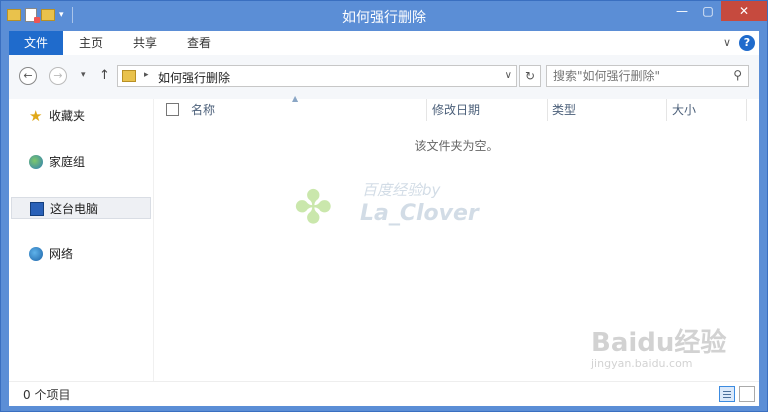 This screenshot has width=768, height=412. I want to click on recent-locations-dropdown-icon: ▾, so click(83, 75).